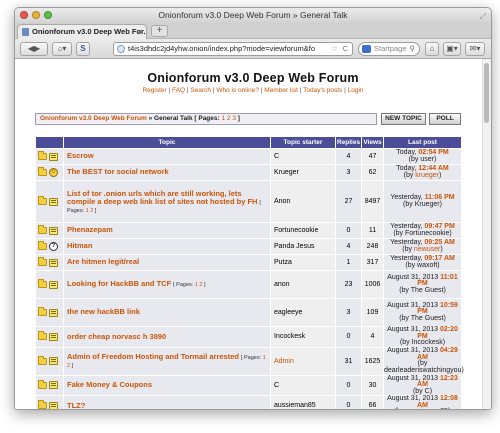  What do you see at coordinates (445, 119) in the screenshot?
I see `poll-button: POLL` at bounding box center [445, 119].